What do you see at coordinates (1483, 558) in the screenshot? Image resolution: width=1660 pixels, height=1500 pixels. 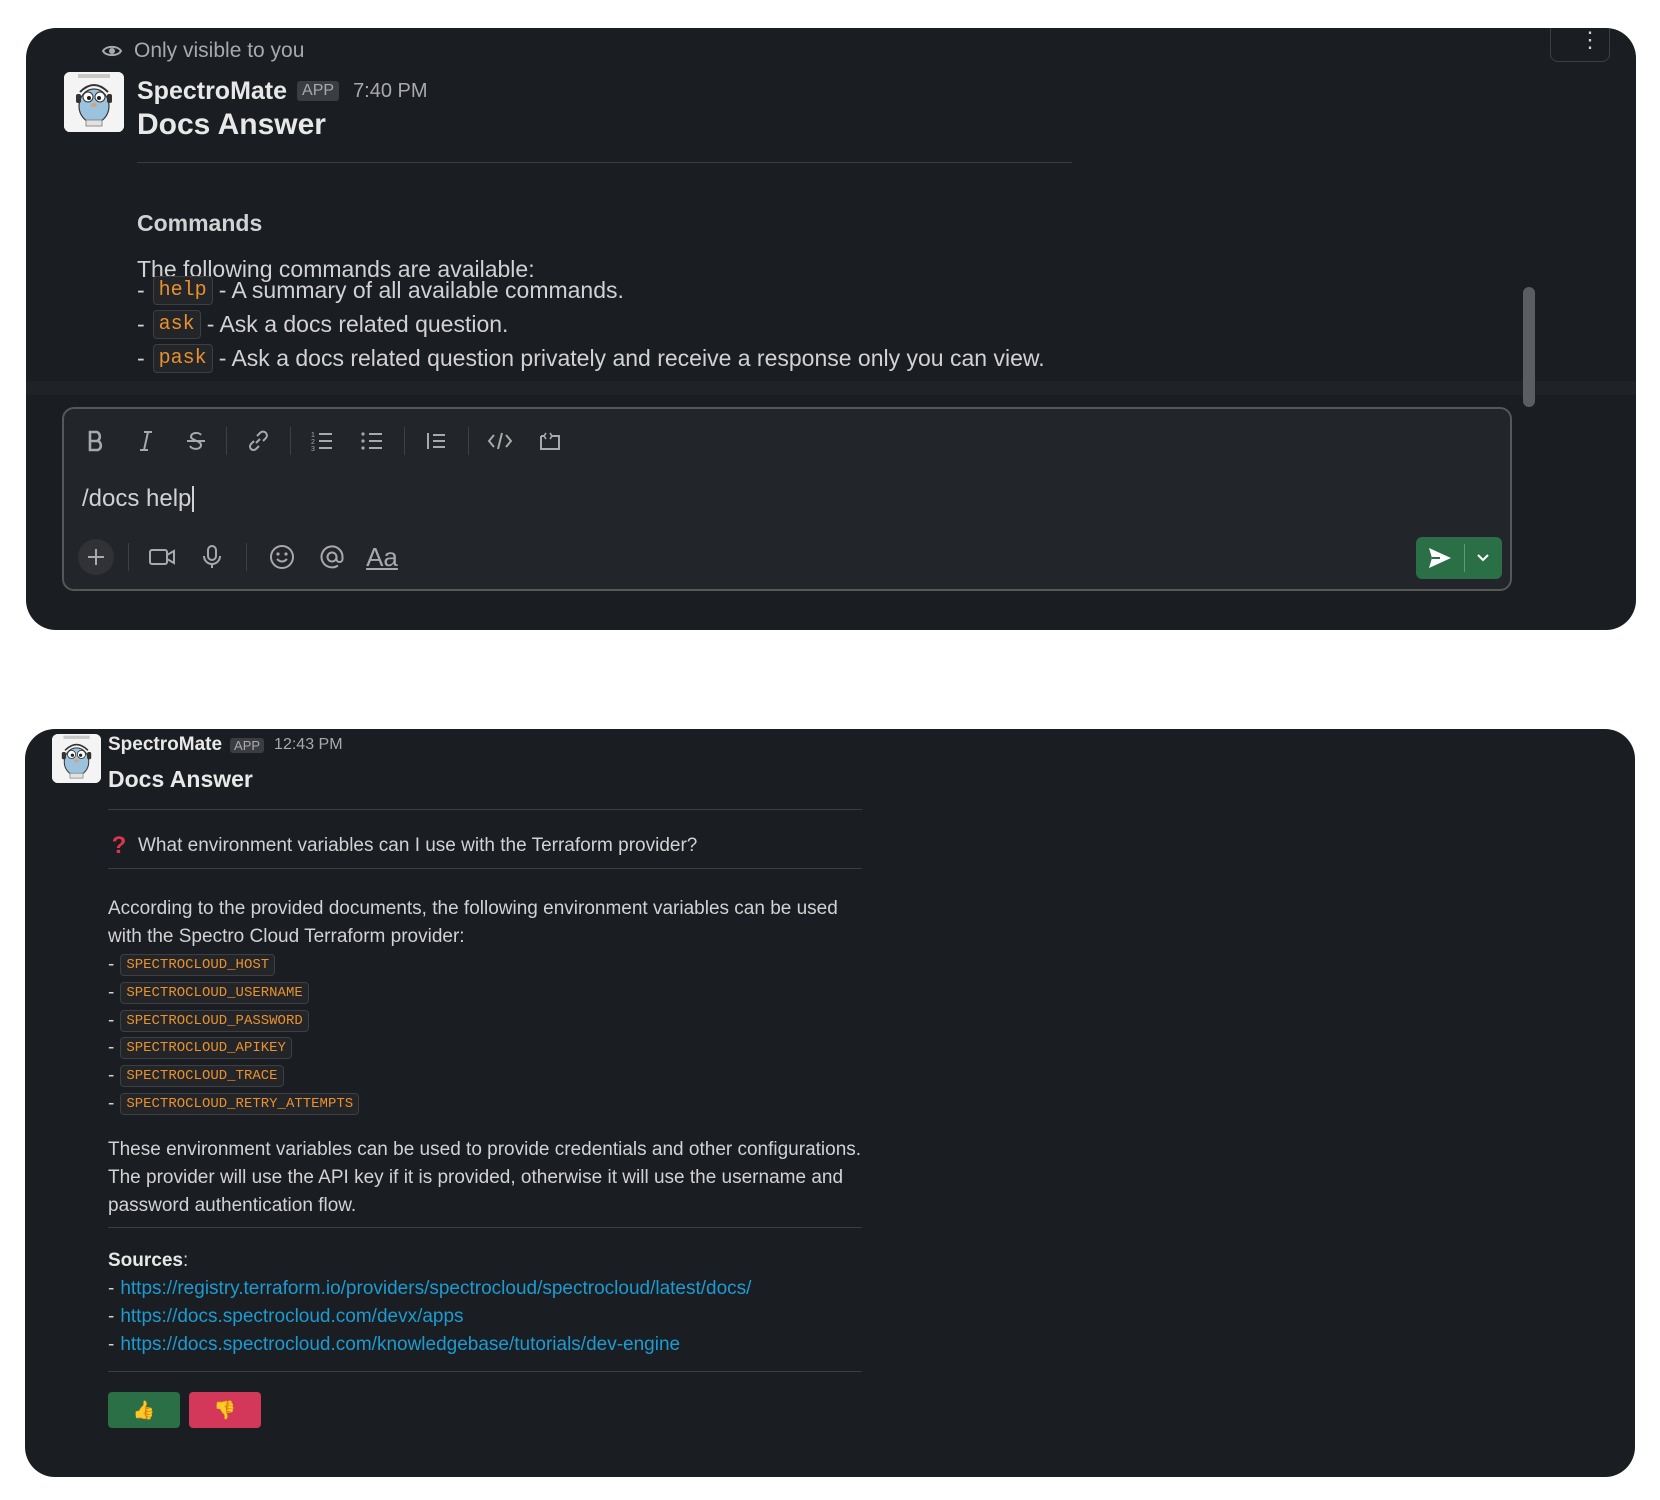 I see `schedule-send-dropdown` at bounding box center [1483, 558].